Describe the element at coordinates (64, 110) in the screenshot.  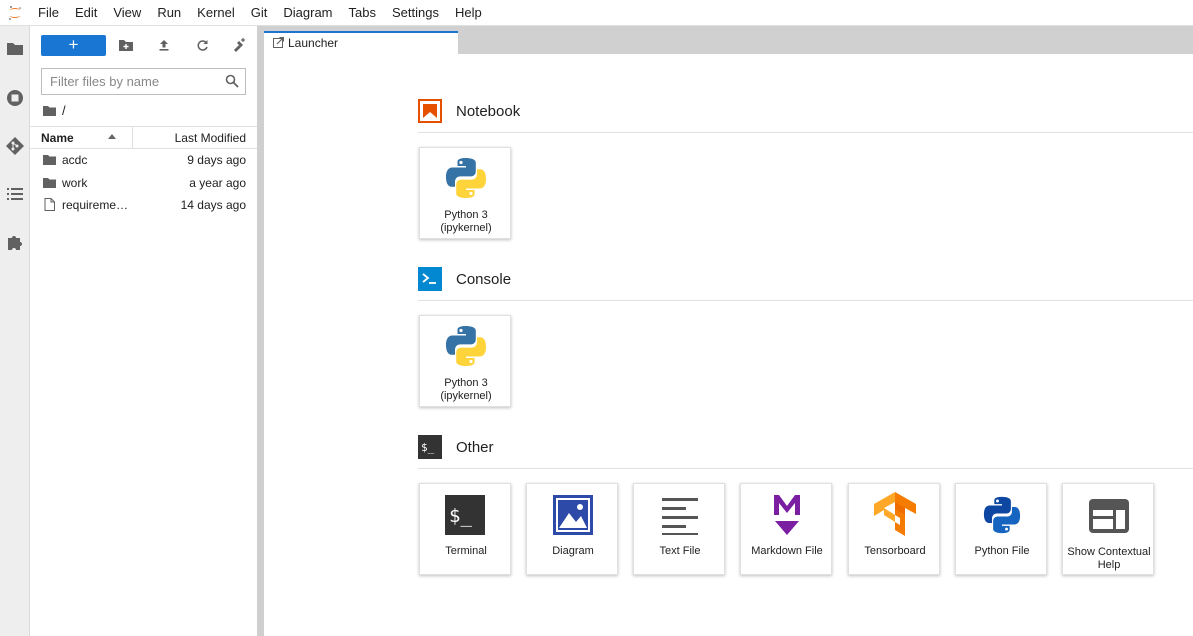
I see `breadcrumb-root: /` at that location.